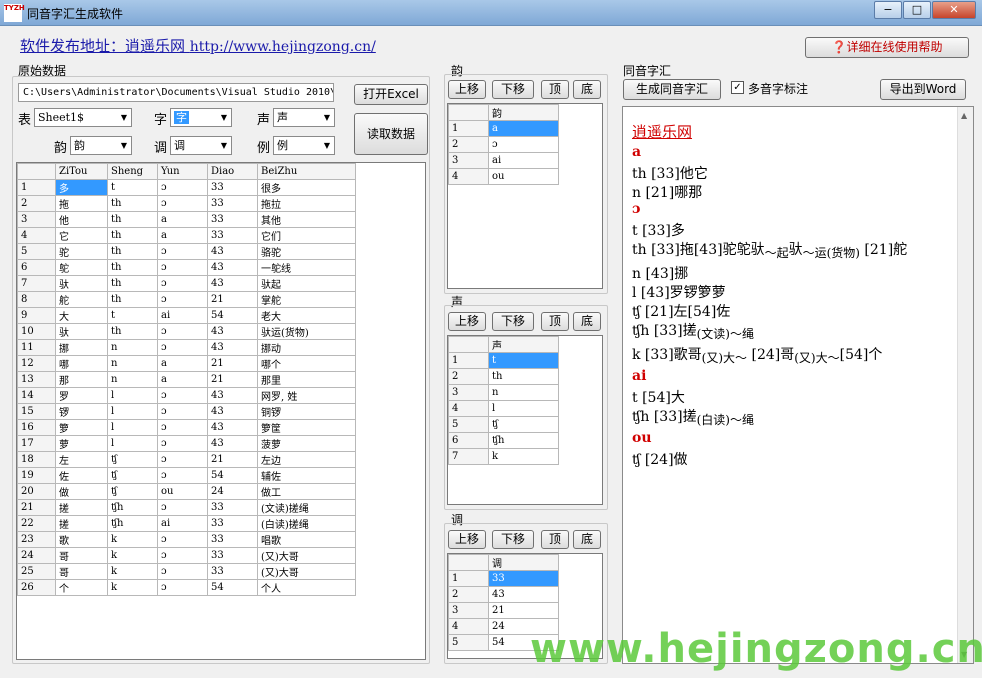 Image resolution: width=982 pixels, height=678 pixels. Describe the element at coordinates (306, 507) in the screenshot. I see `table-cell: (文读)搓绳` at that location.